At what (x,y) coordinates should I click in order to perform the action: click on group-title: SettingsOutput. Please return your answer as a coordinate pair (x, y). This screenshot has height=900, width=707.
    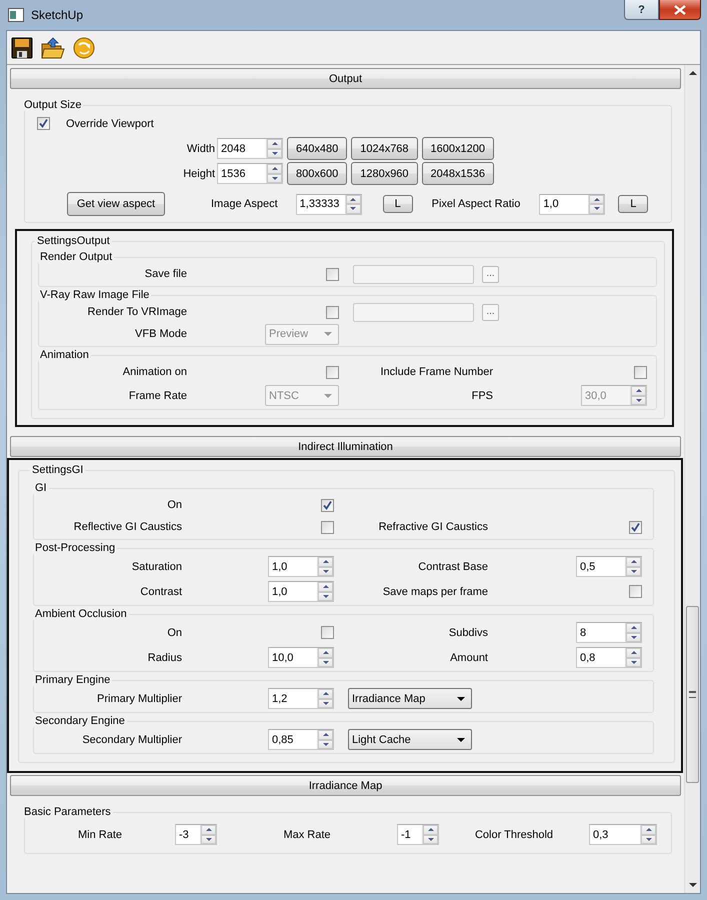
    Looking at the image, I should click on (73, 241).